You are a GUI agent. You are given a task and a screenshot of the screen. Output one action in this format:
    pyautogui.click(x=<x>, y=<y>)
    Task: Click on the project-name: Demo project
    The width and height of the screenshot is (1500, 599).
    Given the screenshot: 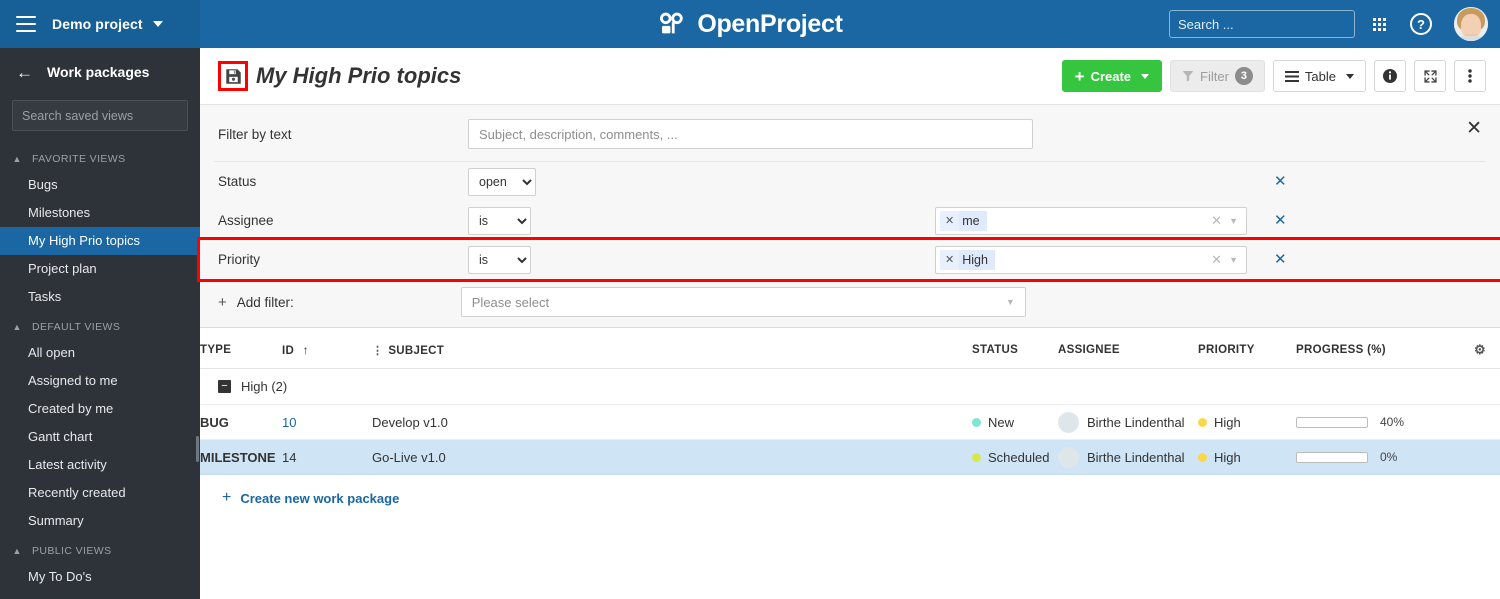 What is the action you would take?
    pyautogui.click(x=97, y=24)
    